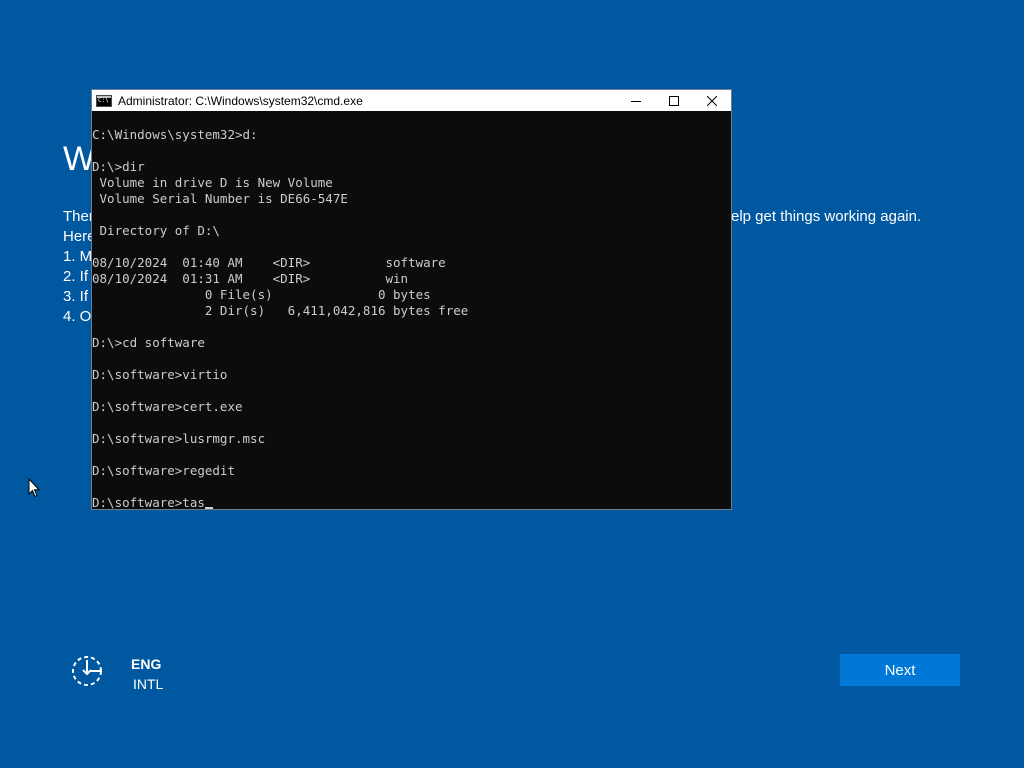  What do you see at coordinates (148, 684) in the screenshot?
I see `keyboard-layout: INTL` at bounding box center [148, 684].